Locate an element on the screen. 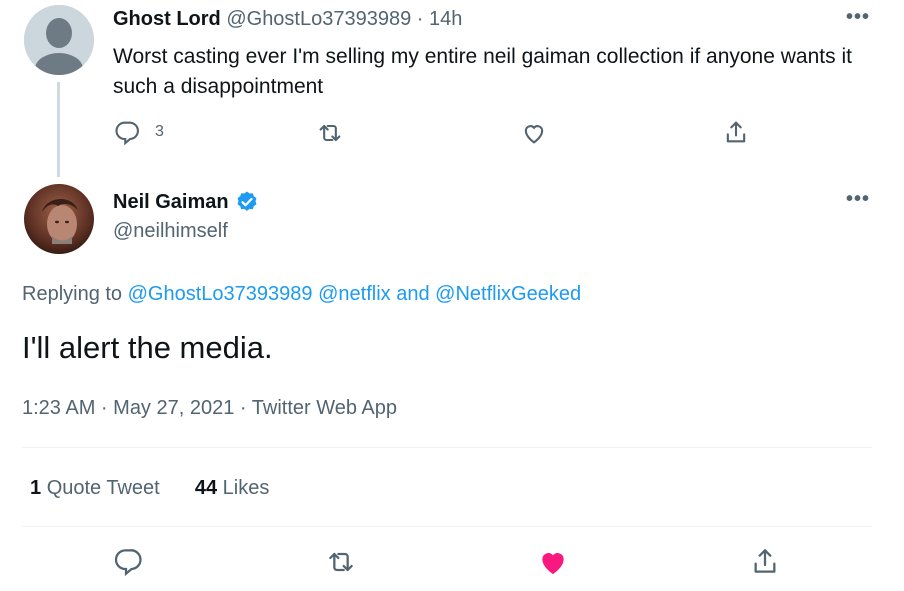 The image size is (904, 591). quote-tweets-link: 1 Quote Tweet is located at coordinates (97, 488).